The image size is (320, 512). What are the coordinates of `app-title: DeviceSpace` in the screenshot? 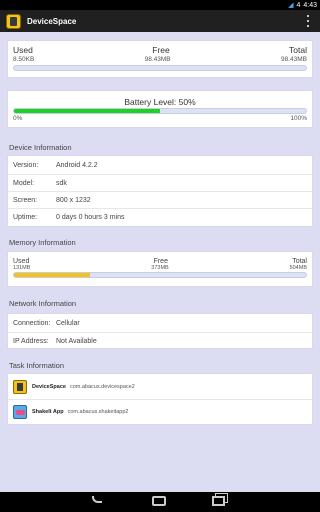 It's located at (52, 21).